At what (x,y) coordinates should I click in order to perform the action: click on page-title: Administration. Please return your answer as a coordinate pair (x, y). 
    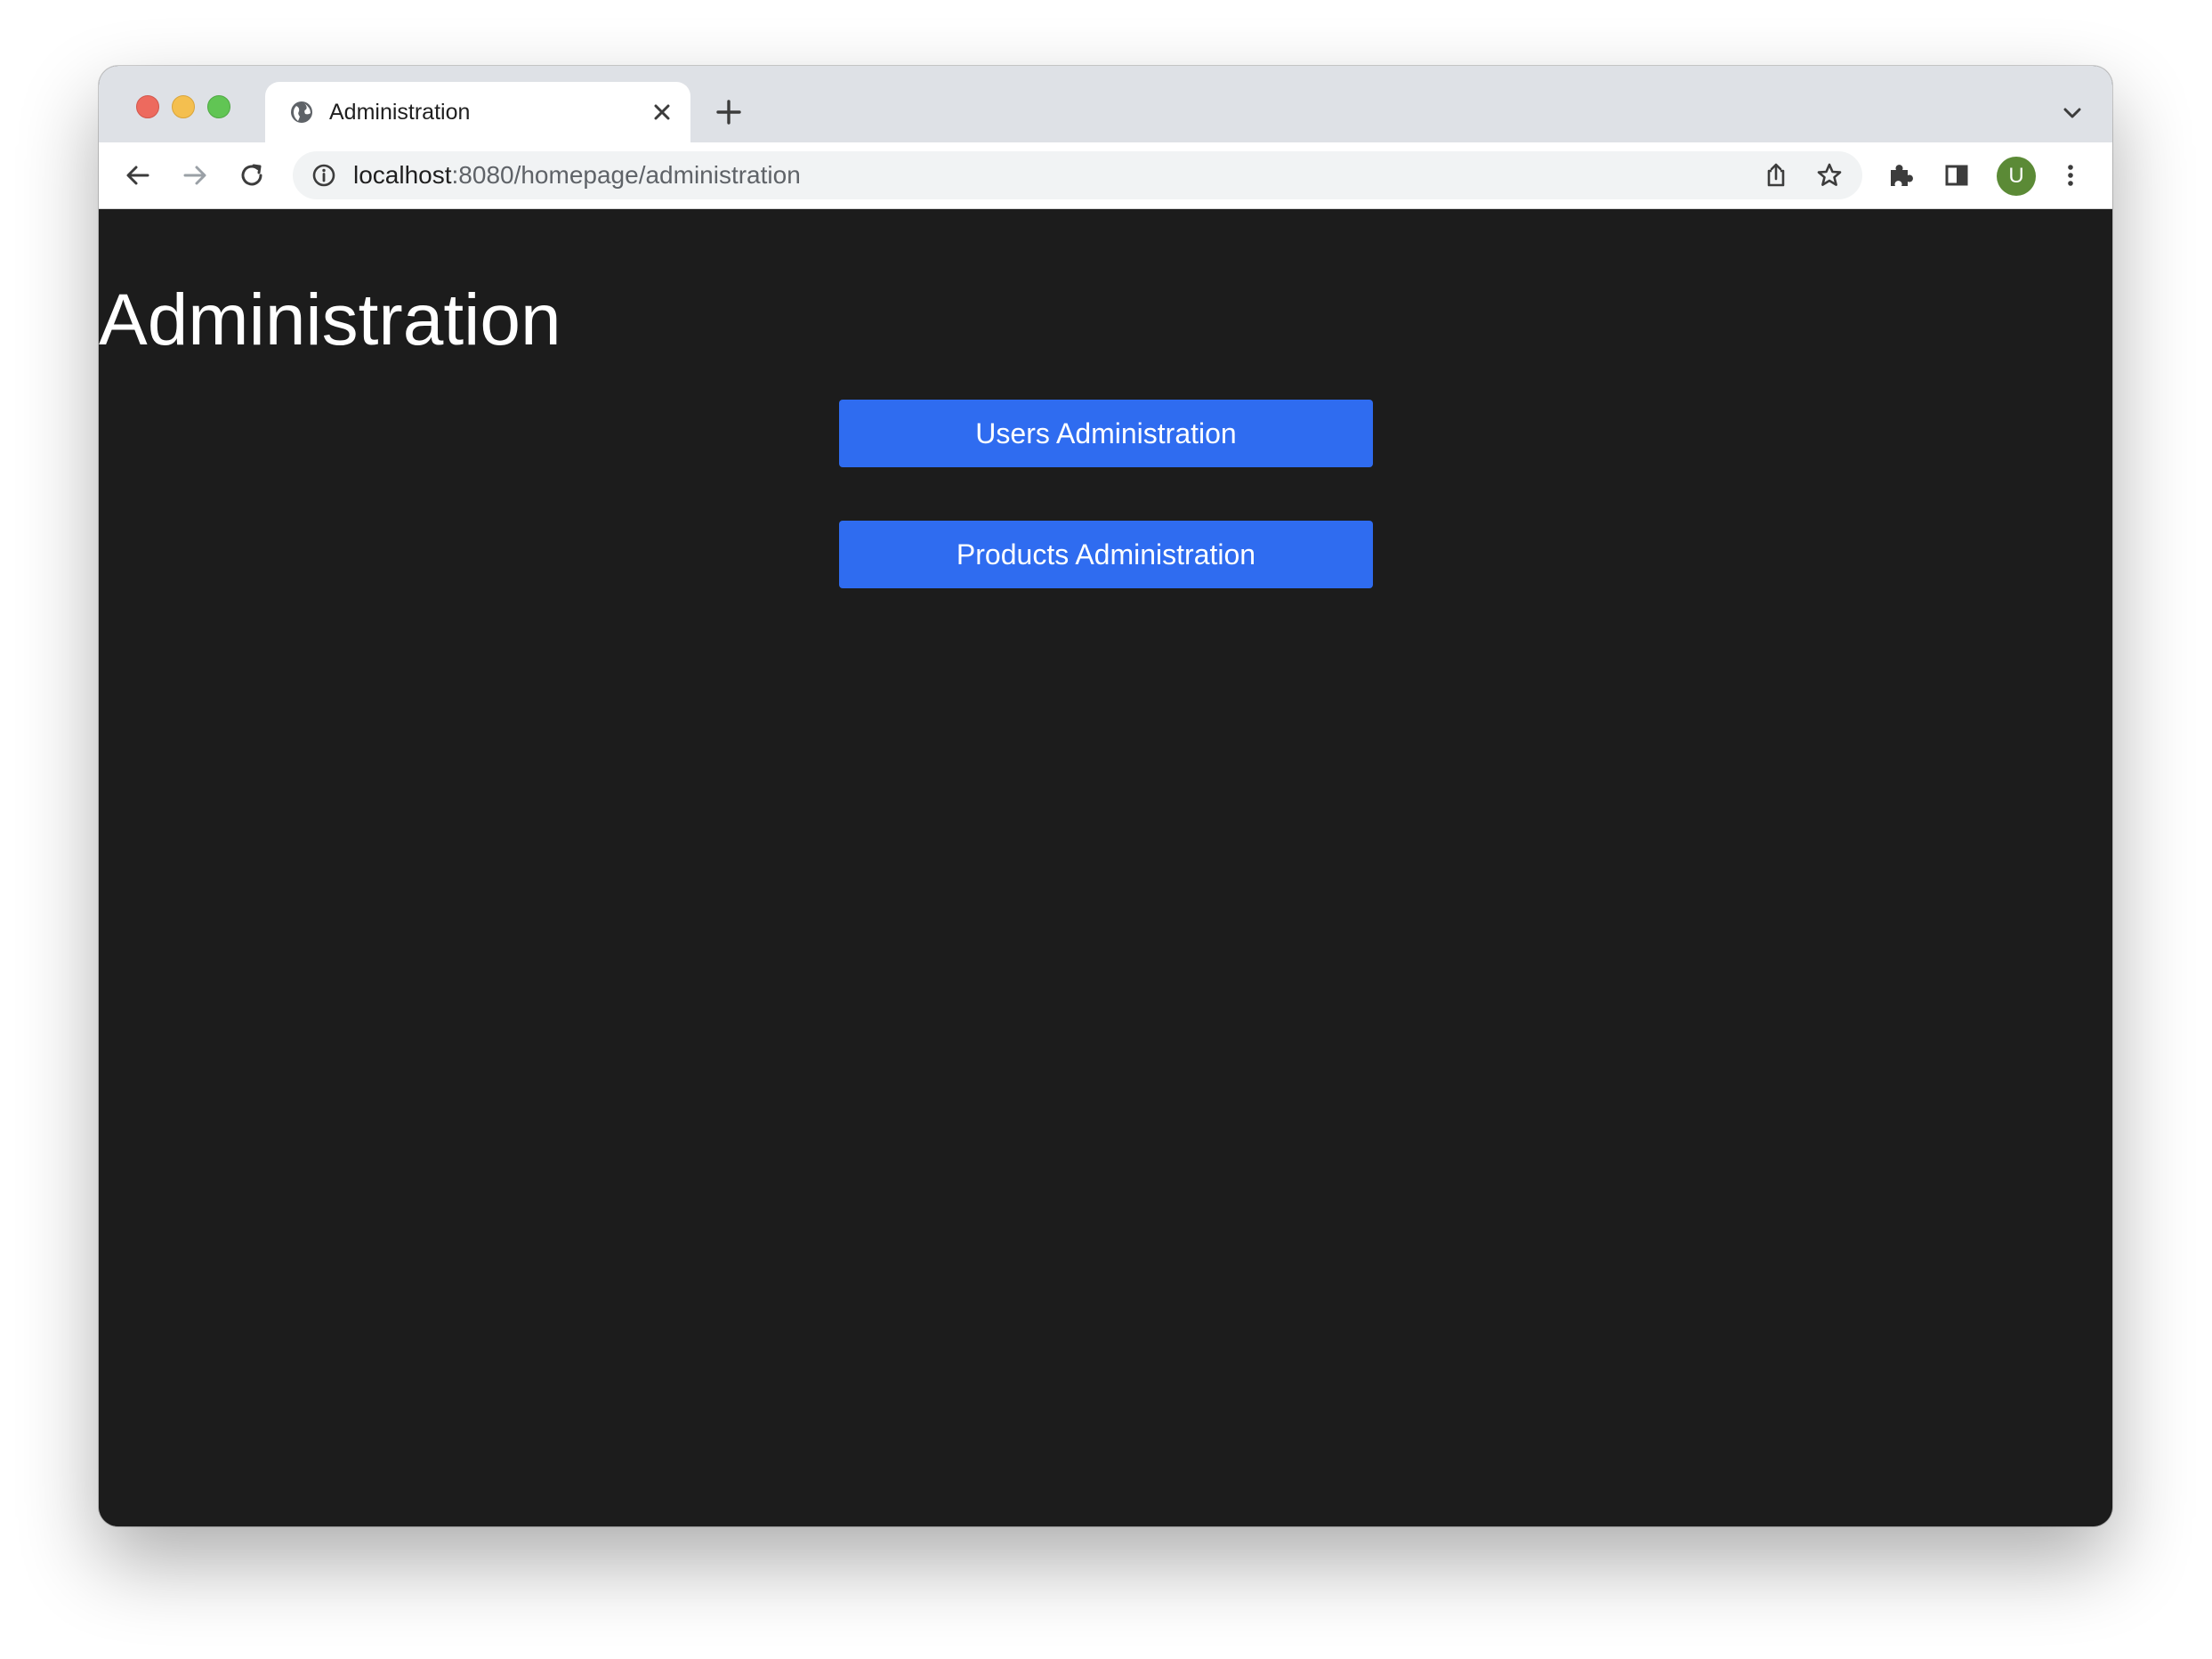
    Looking at the image, I should click on (330, 319).